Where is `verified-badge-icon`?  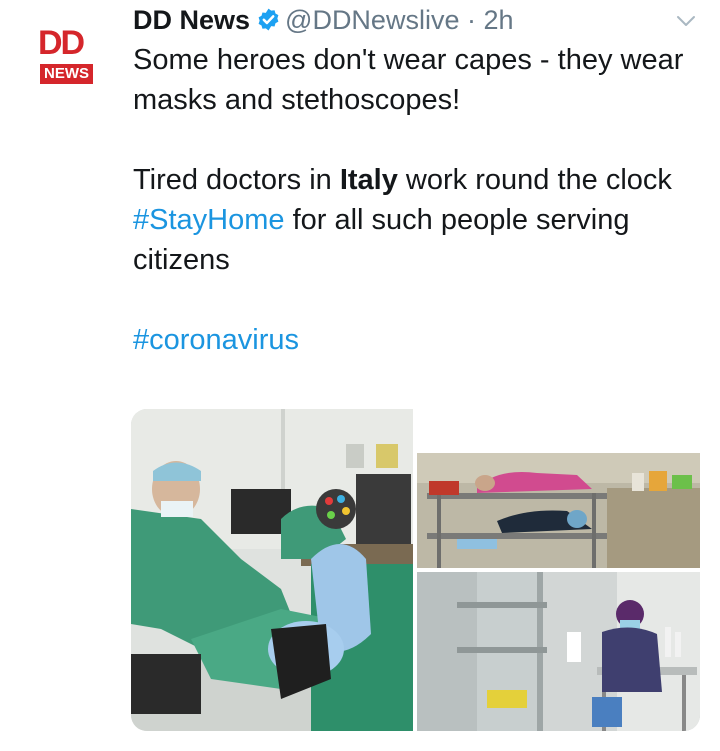
verified-badge-icon is located at coordinates (268, 18).